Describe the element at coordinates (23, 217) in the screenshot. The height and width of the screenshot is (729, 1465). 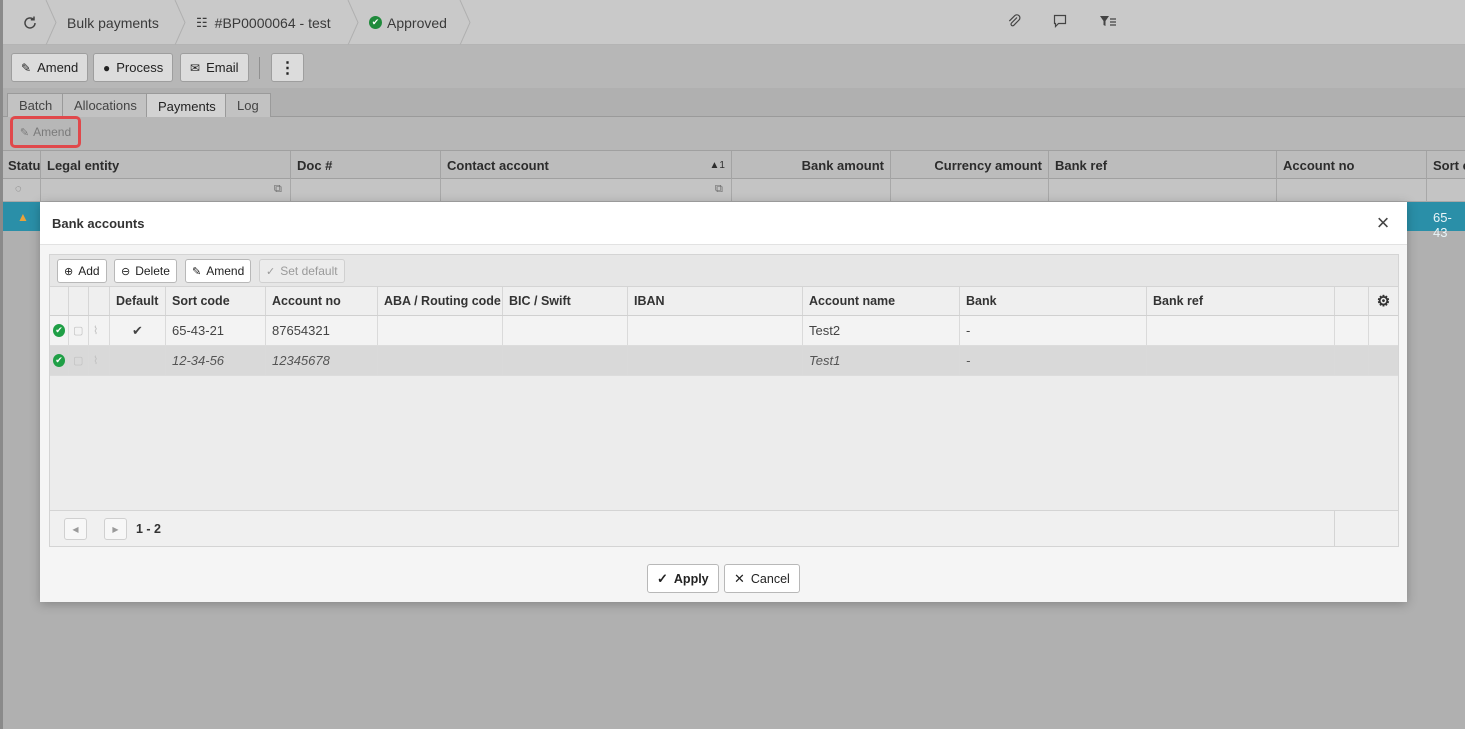
I see `warning-icon: ▲` at that location.